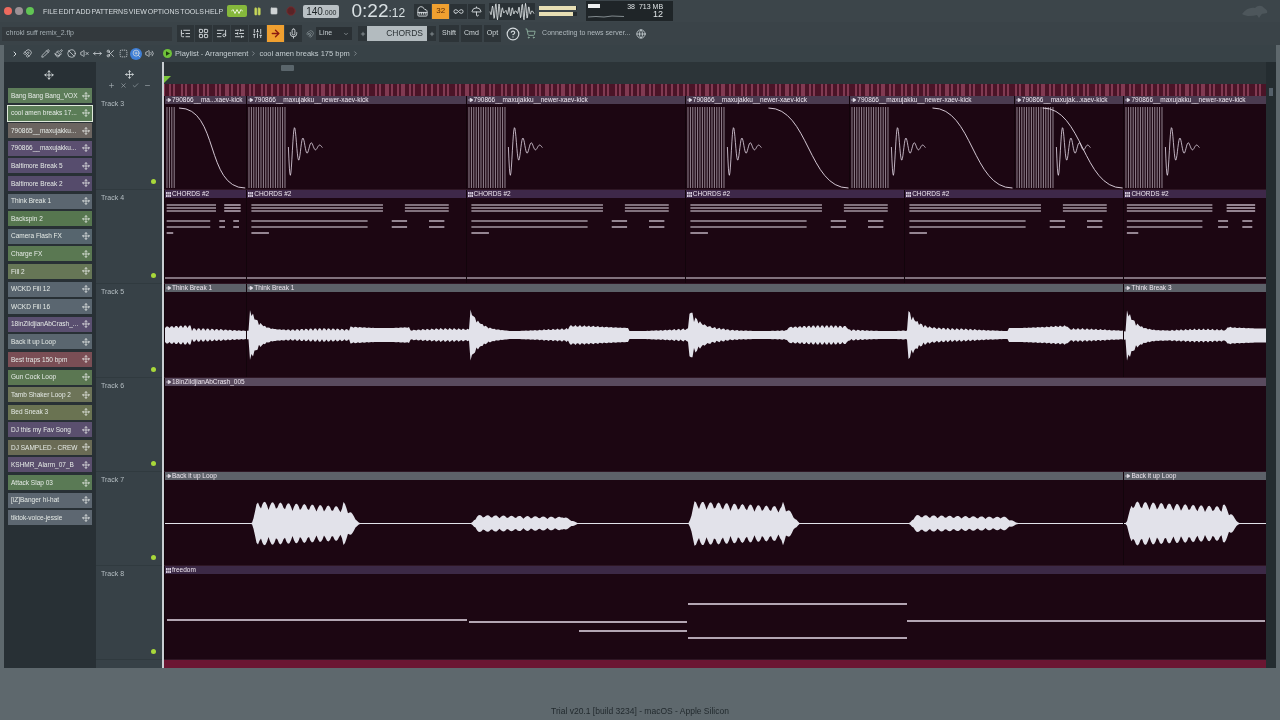 The image size is (1280, 720). What do you see at coordinates (135, 85) in the screenshot?
I see `check-icon` at bounding box center [135, 85].